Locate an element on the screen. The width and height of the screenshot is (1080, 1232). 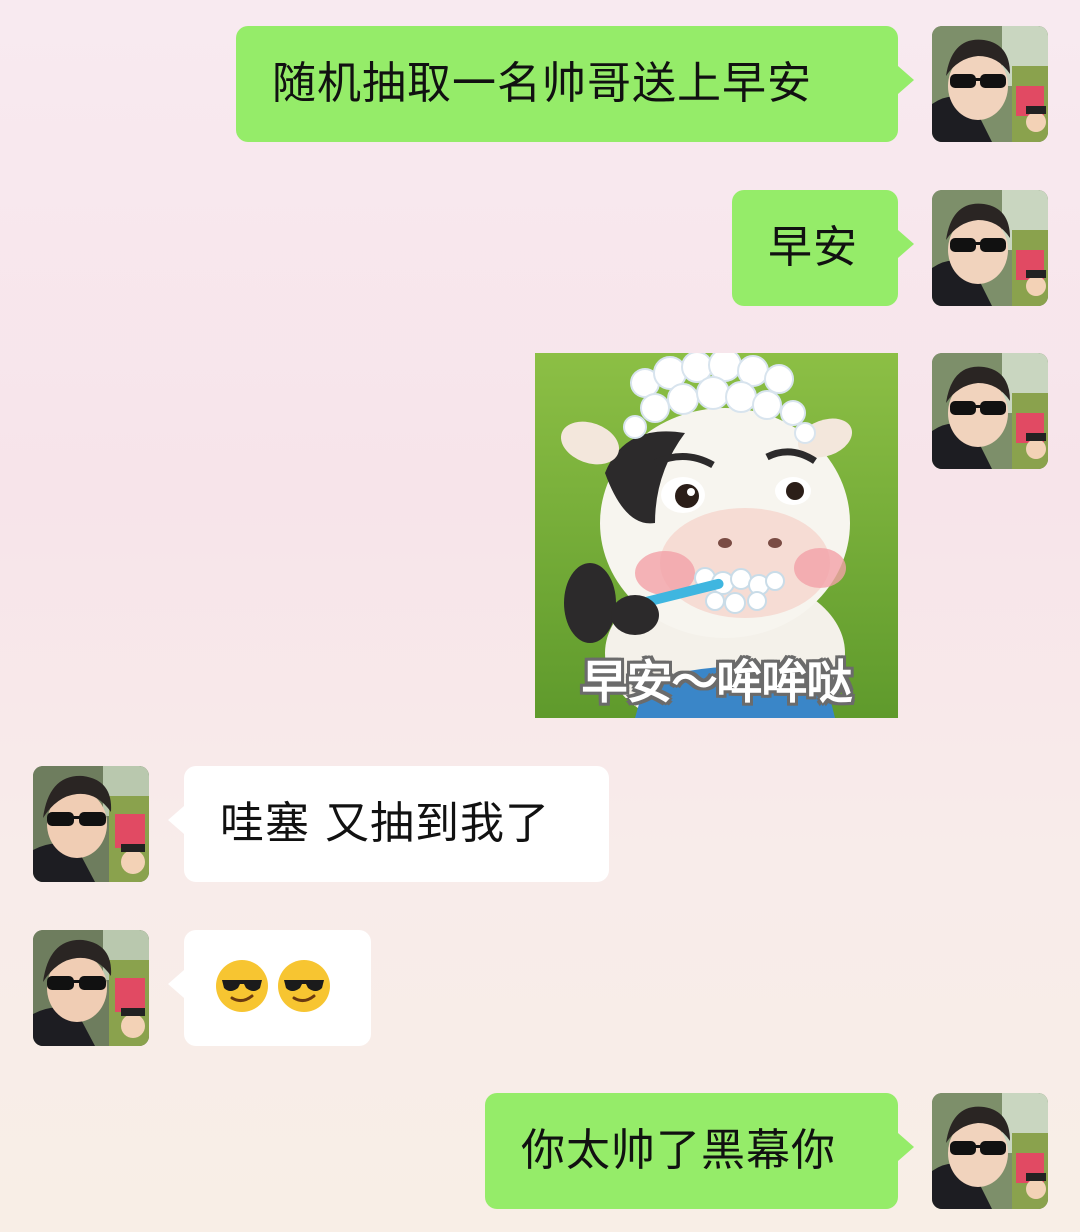
message-row: 哇塞 又抽到我了 is located at coordinates (540, 824).